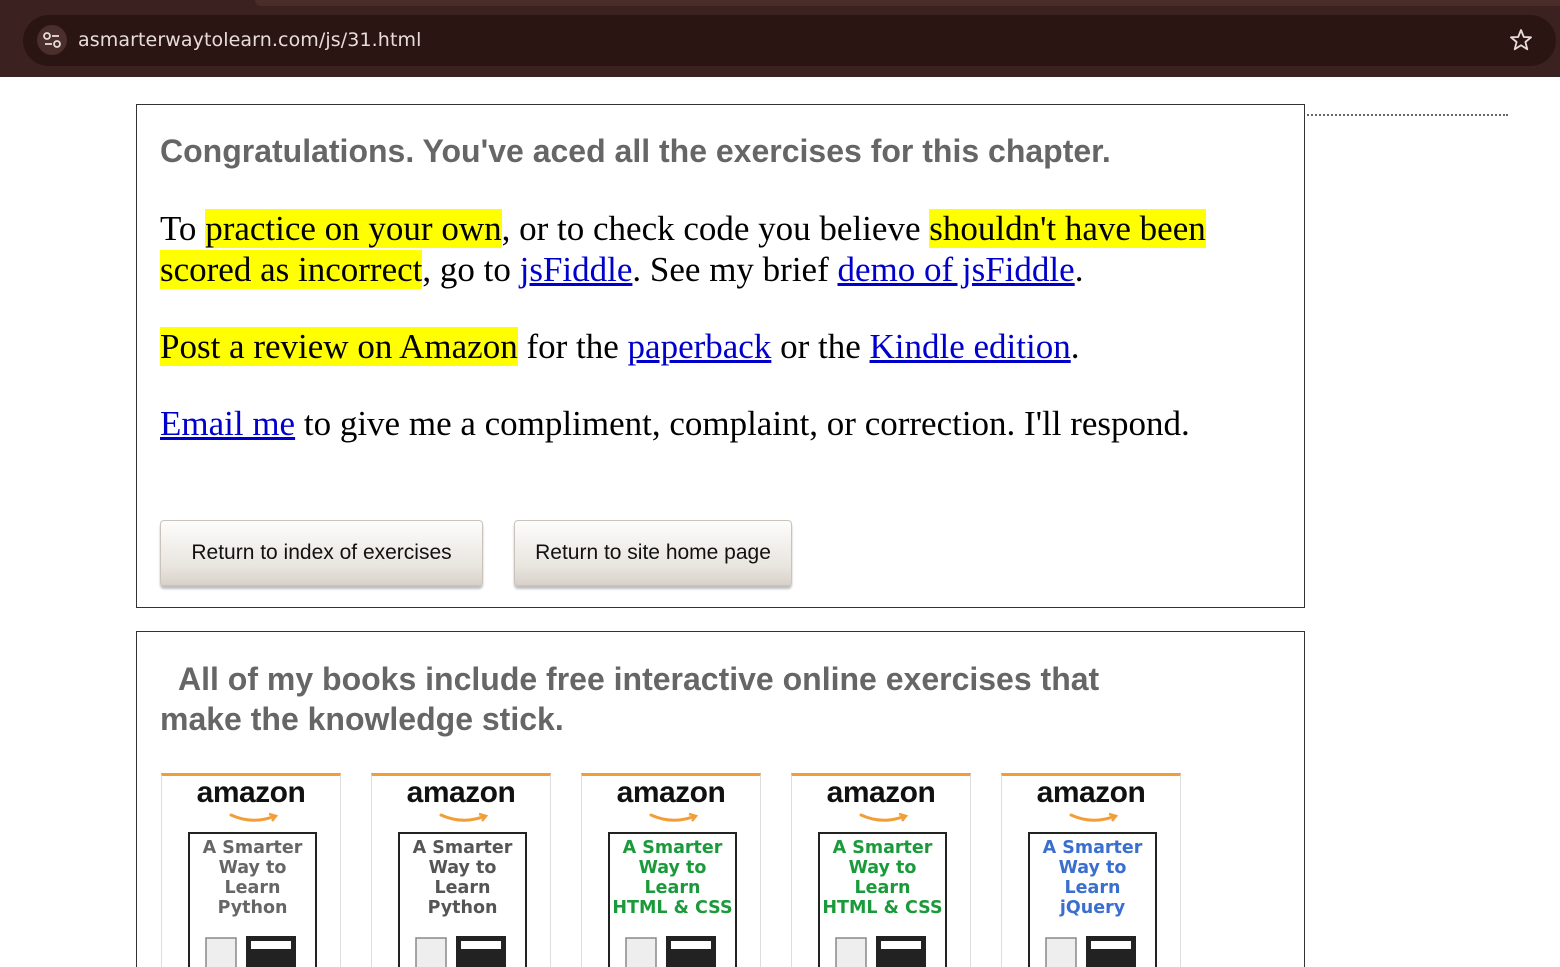 The width and height of the screenshot is (1560, 967). I want to click on return-index-button: Return to index of exercises, so click(321, 553).